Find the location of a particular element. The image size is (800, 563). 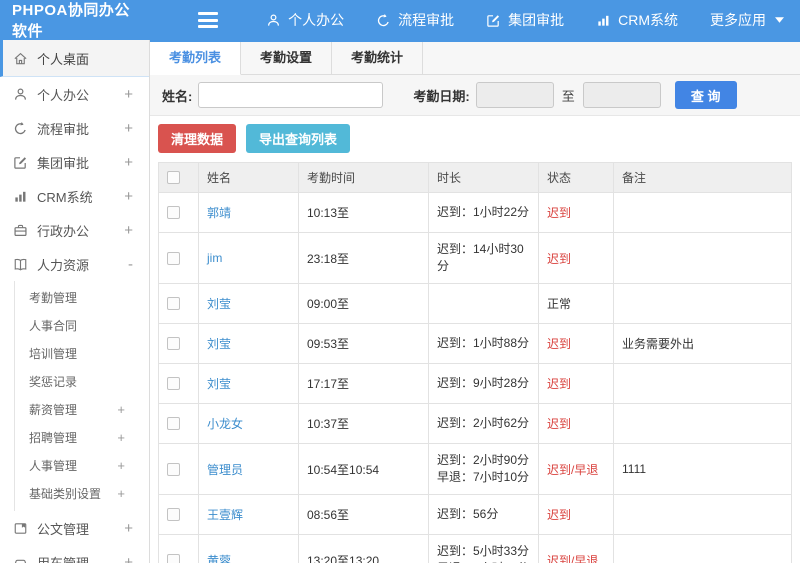

sidebar-subitem-label: 培训管理 is located at coordinates (53, 353).